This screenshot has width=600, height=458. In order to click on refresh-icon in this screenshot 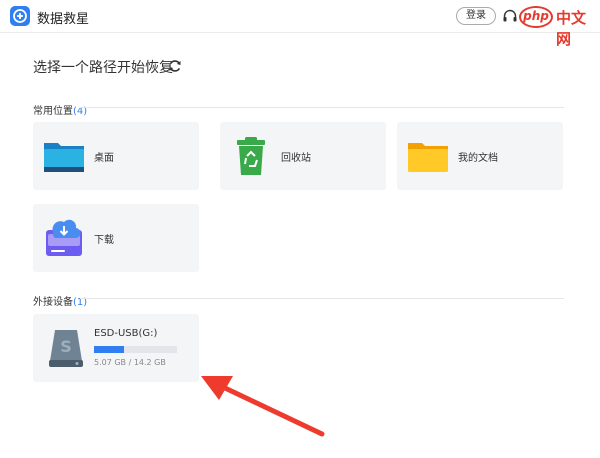, I will do `click(175, 66)`.